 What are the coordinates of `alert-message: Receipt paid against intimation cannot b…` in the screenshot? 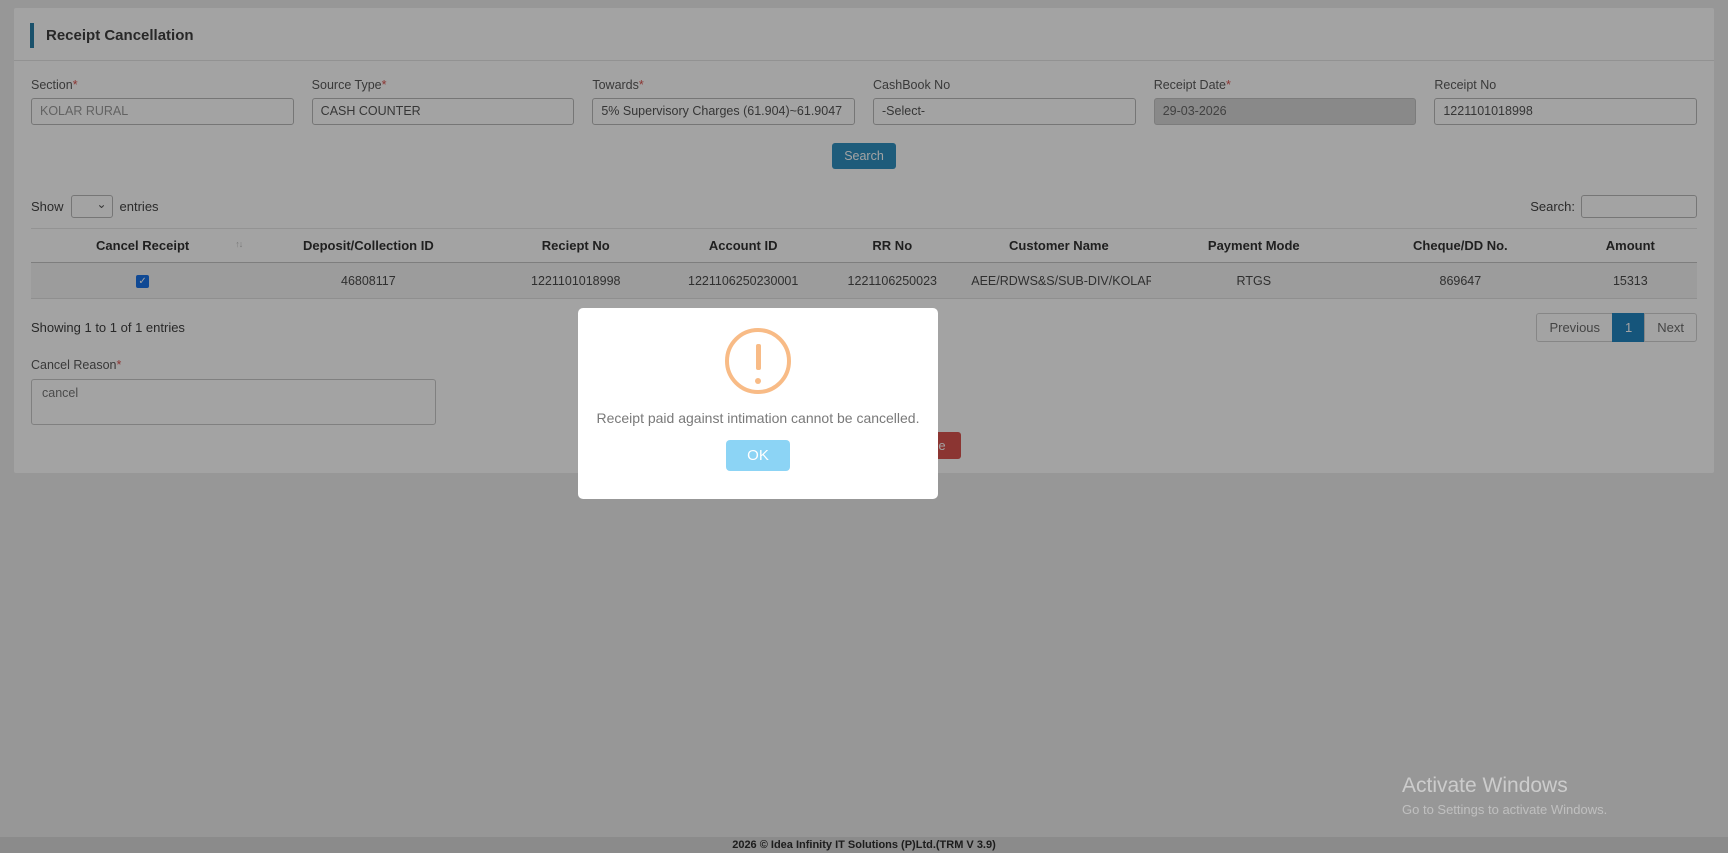 It's located at (758, 418).